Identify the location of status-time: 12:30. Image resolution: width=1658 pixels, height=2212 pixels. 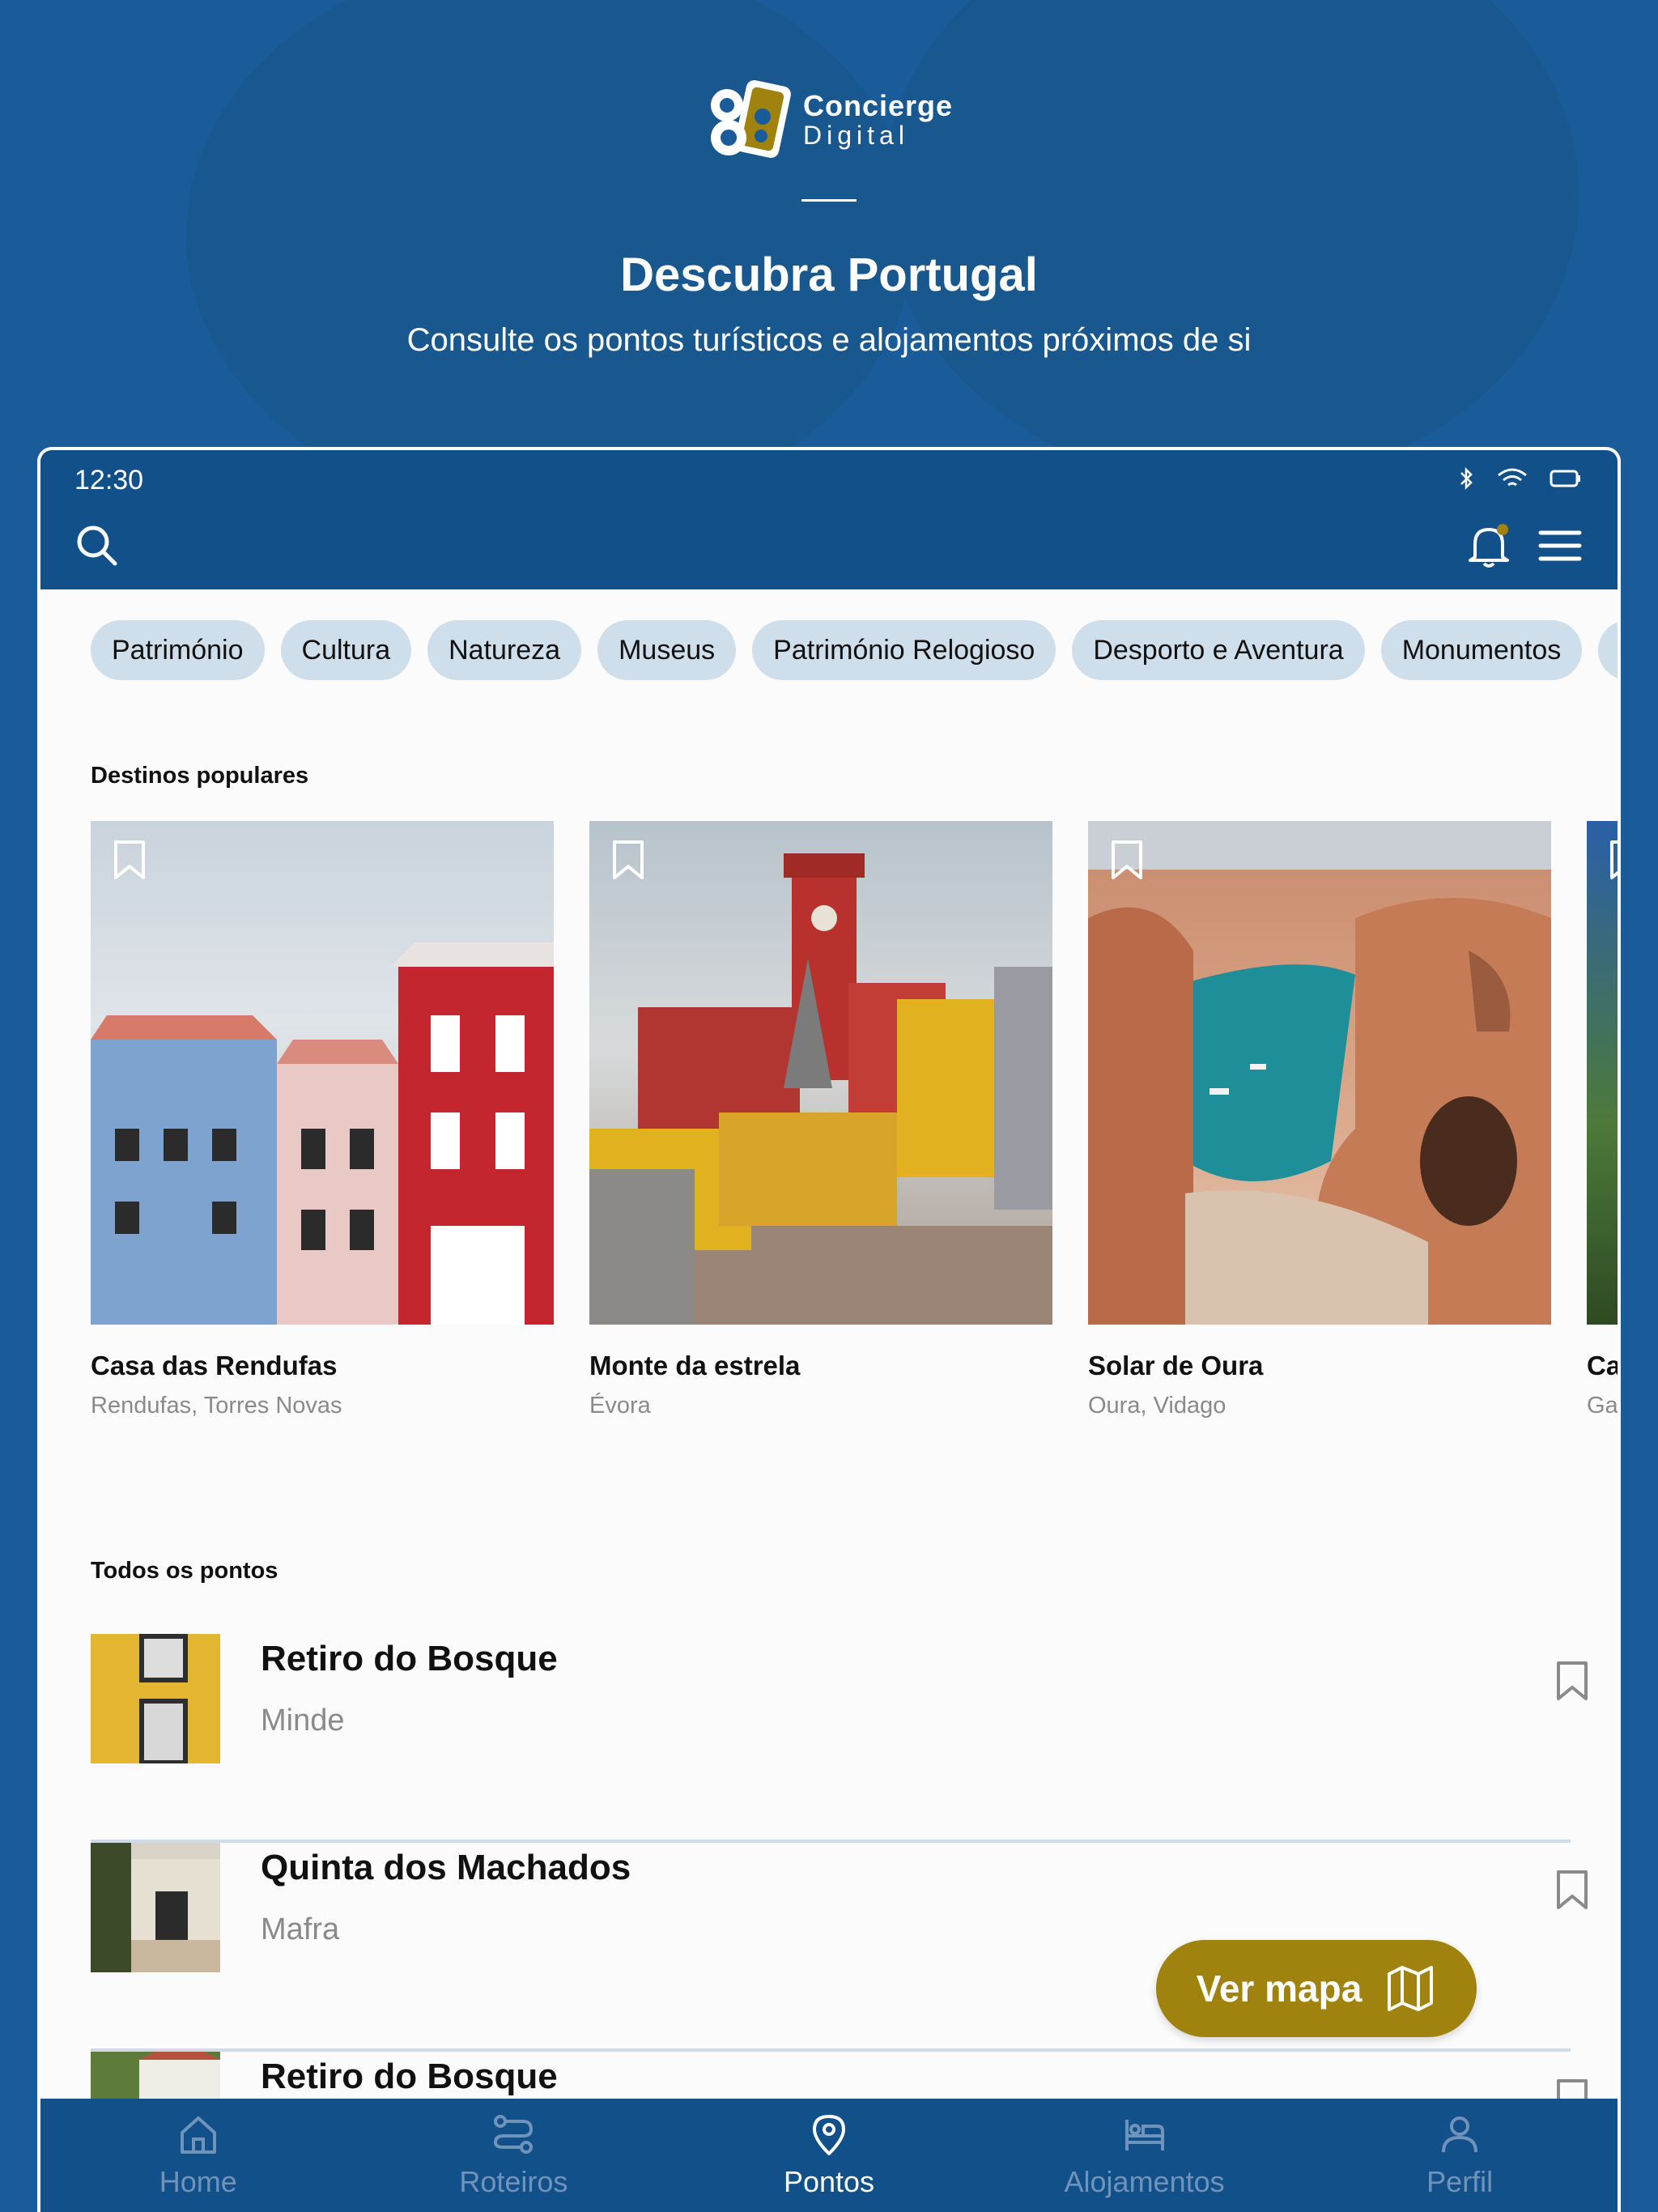
(109, 481).